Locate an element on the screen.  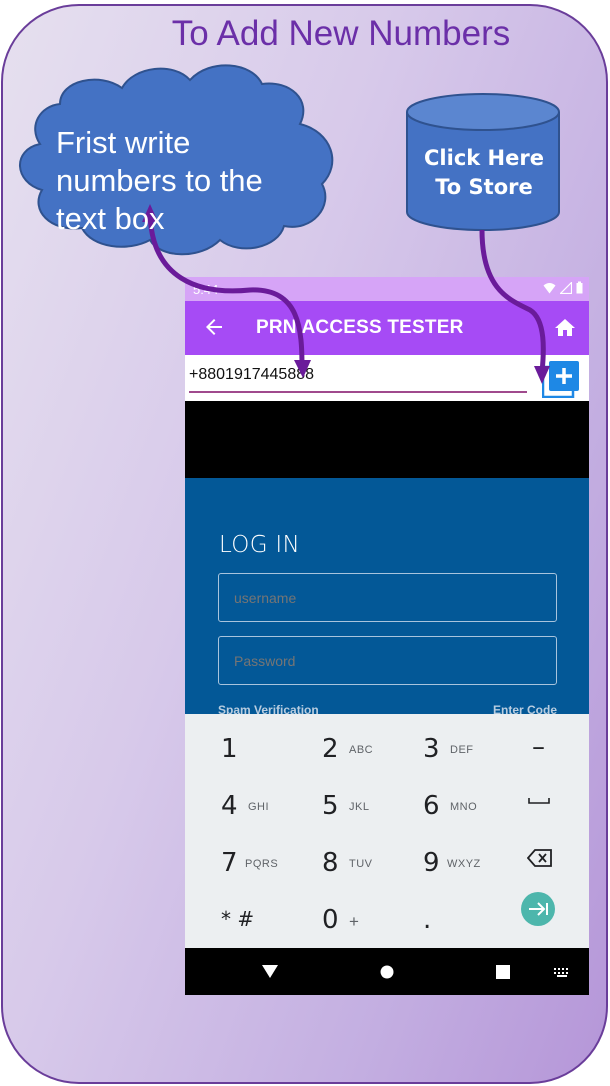
key-digit: 6 is located at coordinates (431, 806).